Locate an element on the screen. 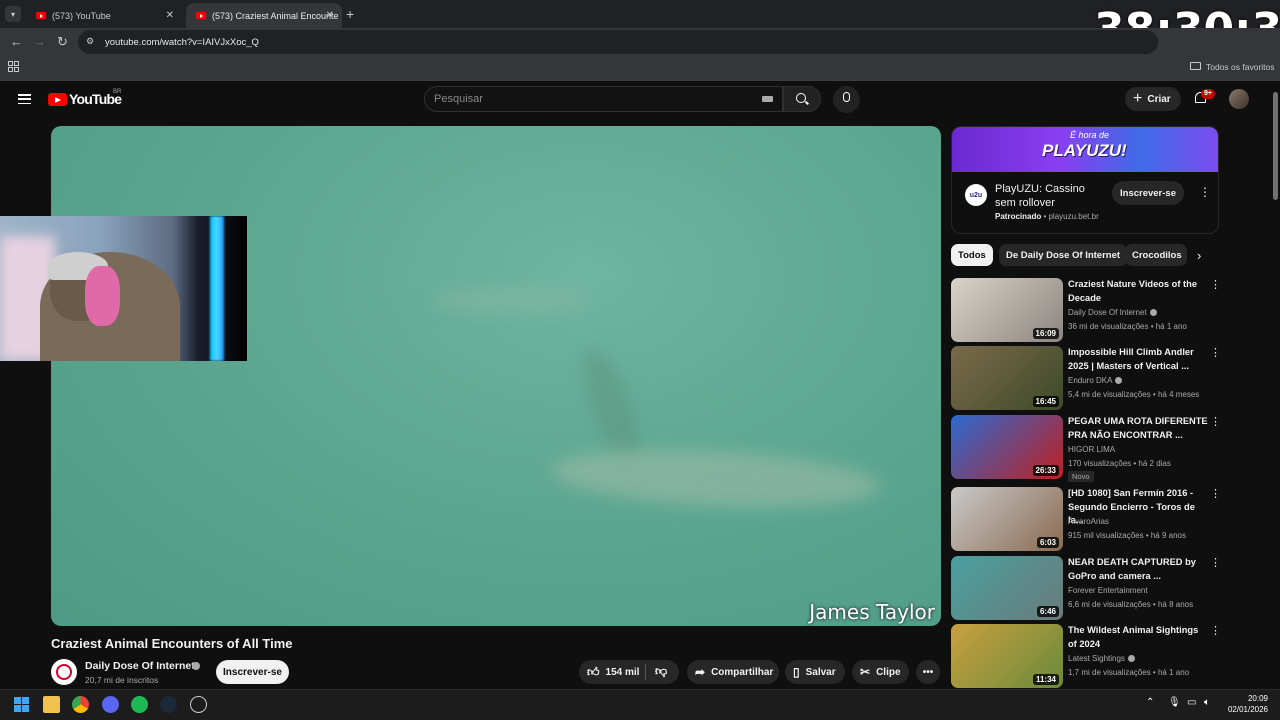 This screenshot has width=1280, height=720. recommendation-channel: HIGOR LIMA is located at coordinates (1091, 449).